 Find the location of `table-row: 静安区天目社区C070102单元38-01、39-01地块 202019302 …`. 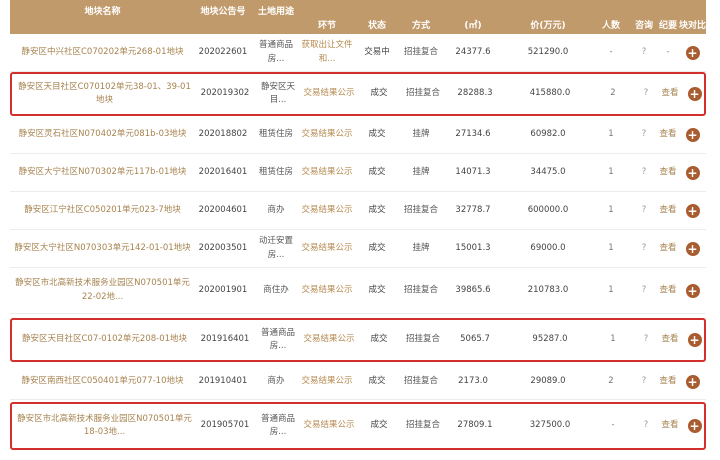

table-row: 静安区天目社区C070102单元38-01、39-01地块 202019302 … is located at coordinates (358, 94).